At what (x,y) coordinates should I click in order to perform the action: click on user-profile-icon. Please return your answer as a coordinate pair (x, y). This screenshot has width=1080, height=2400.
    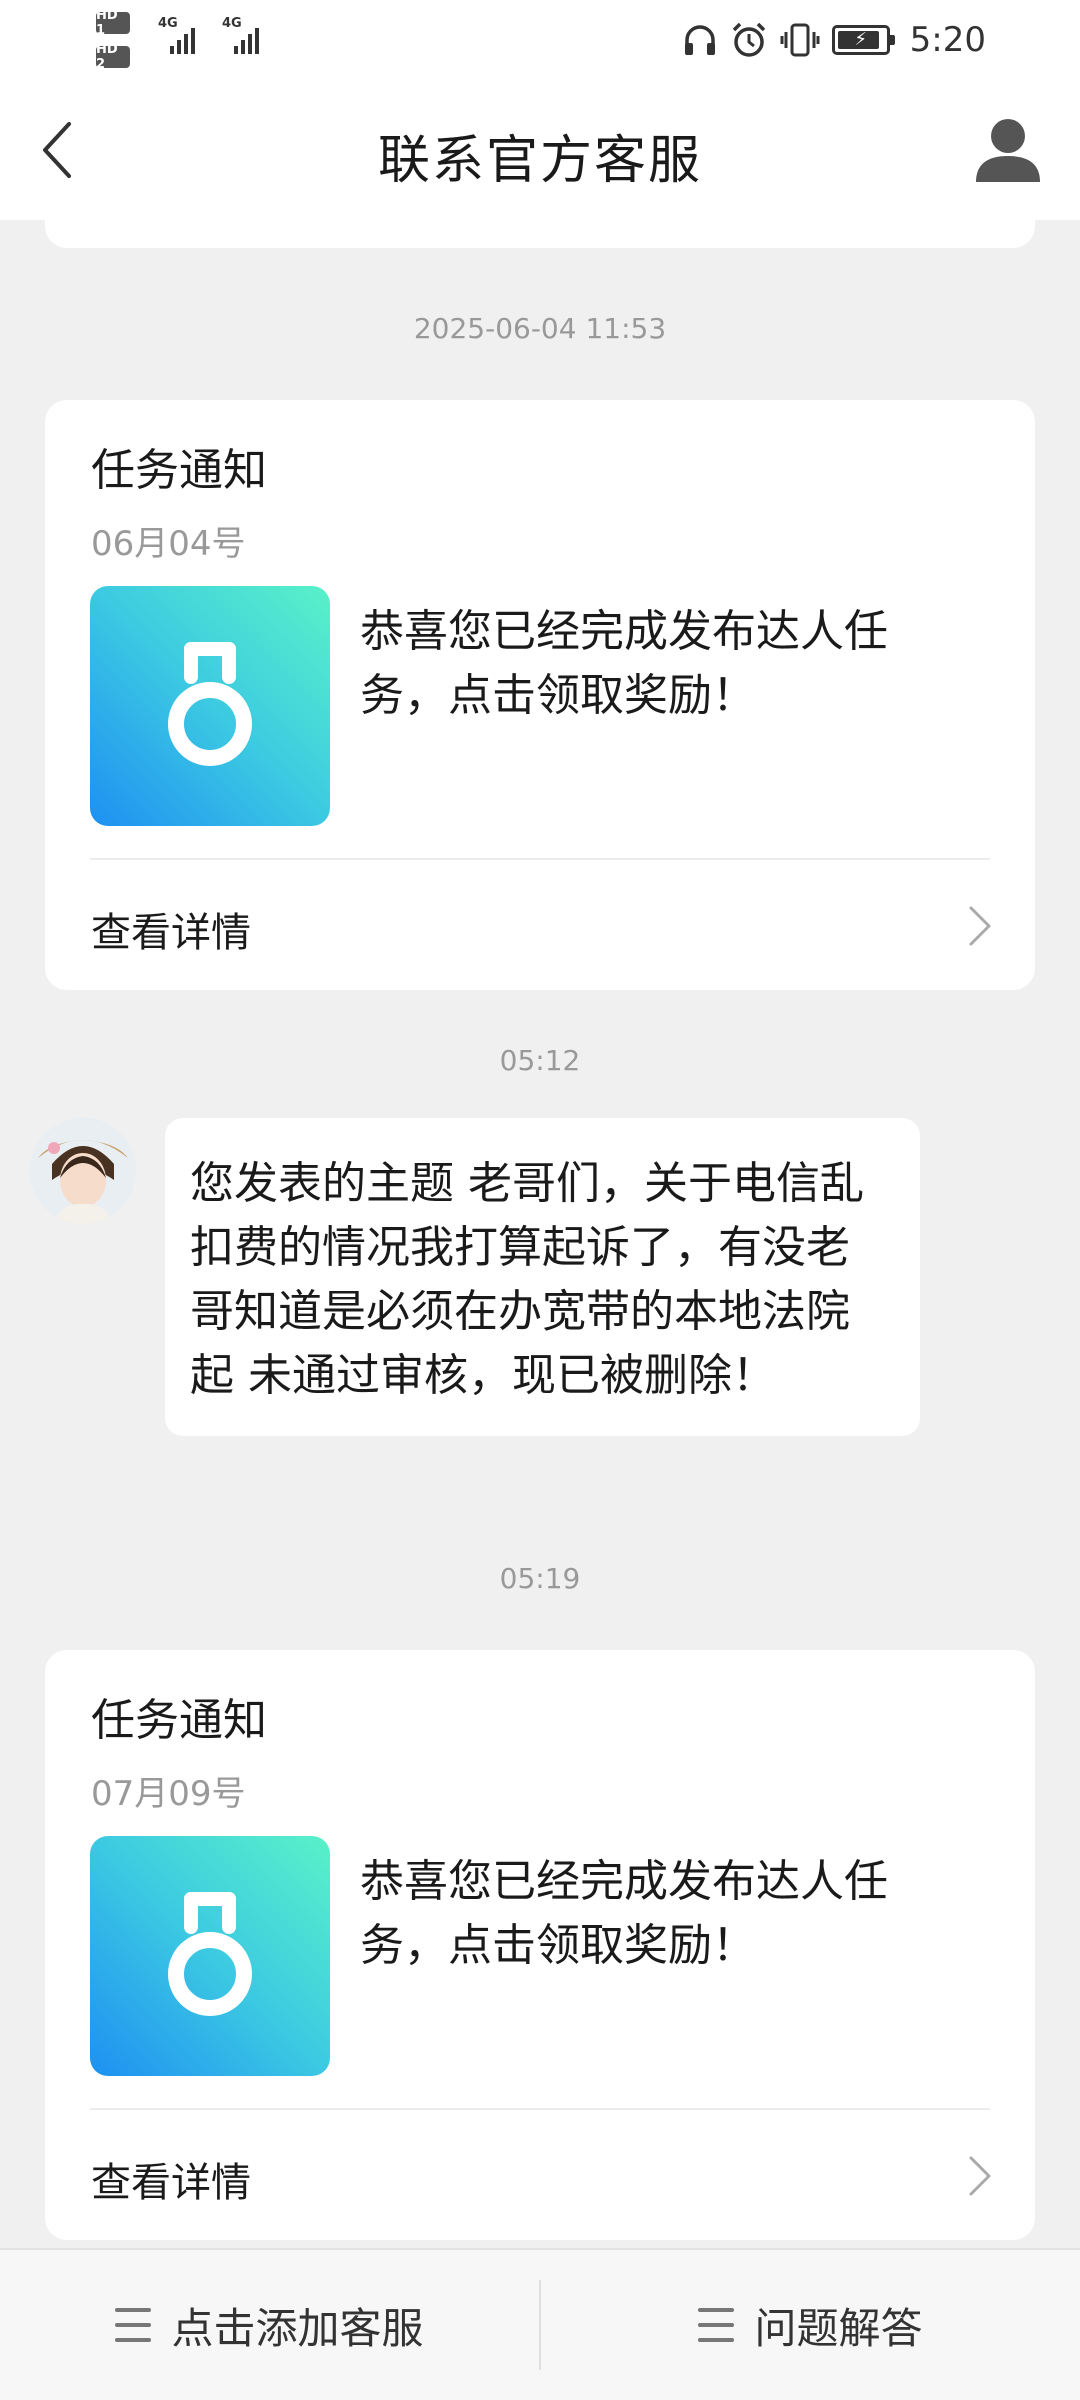
    Looking at the image, I should click on (1008, 150).